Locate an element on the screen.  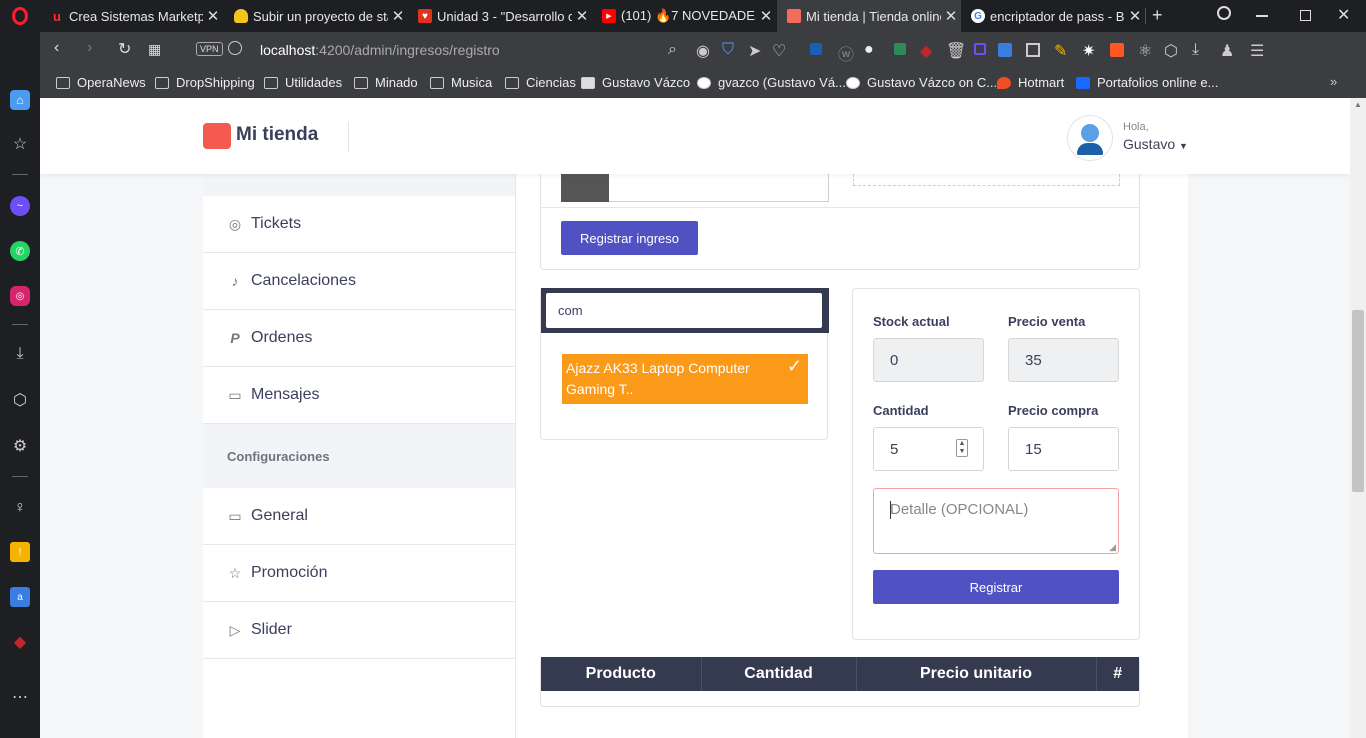
bookmark-folder: DropShipping is located at coordinates (205, 82).